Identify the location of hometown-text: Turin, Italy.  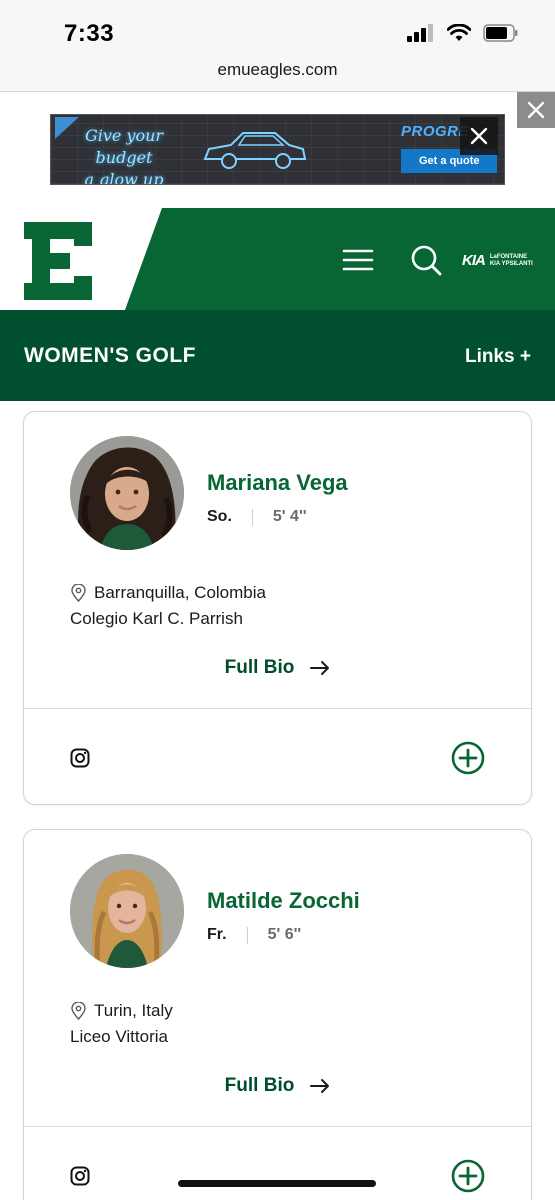
(133, 1010).